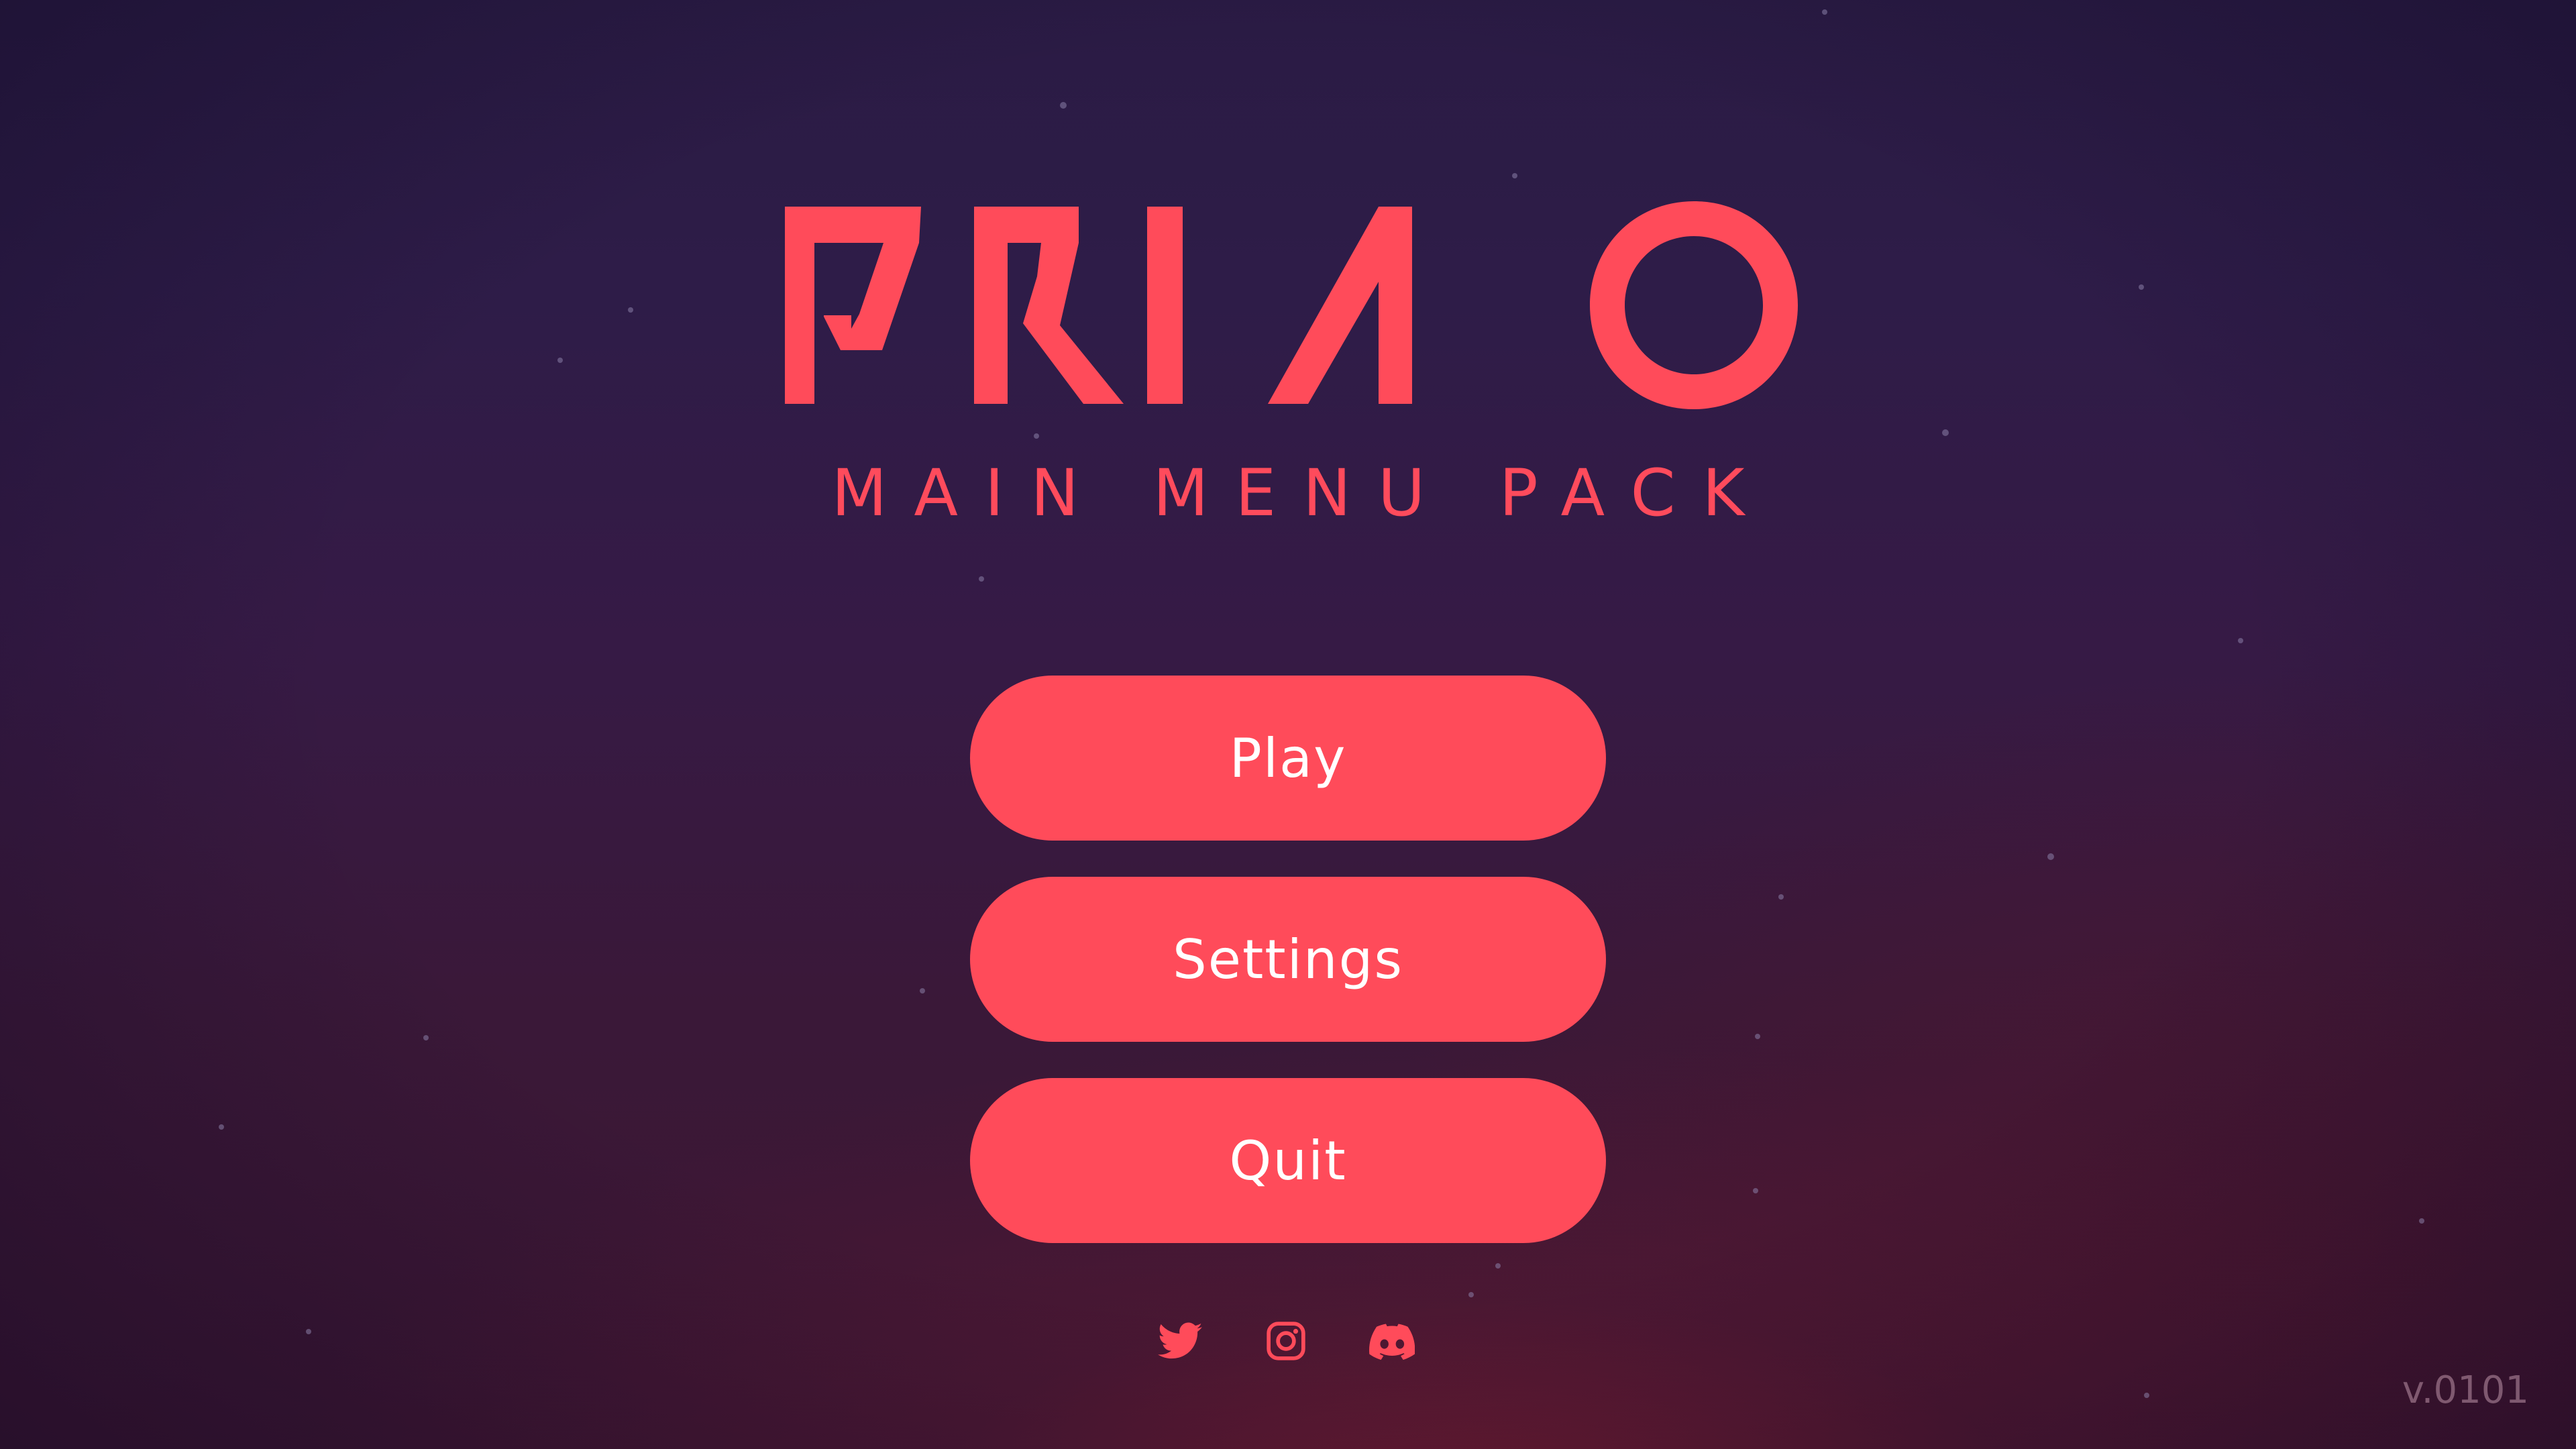 This screenshot has width=2576, height=1449. Describe the element at coordinates (1180, 1341) in the screenshot. I see `twitter-icon` at that location.